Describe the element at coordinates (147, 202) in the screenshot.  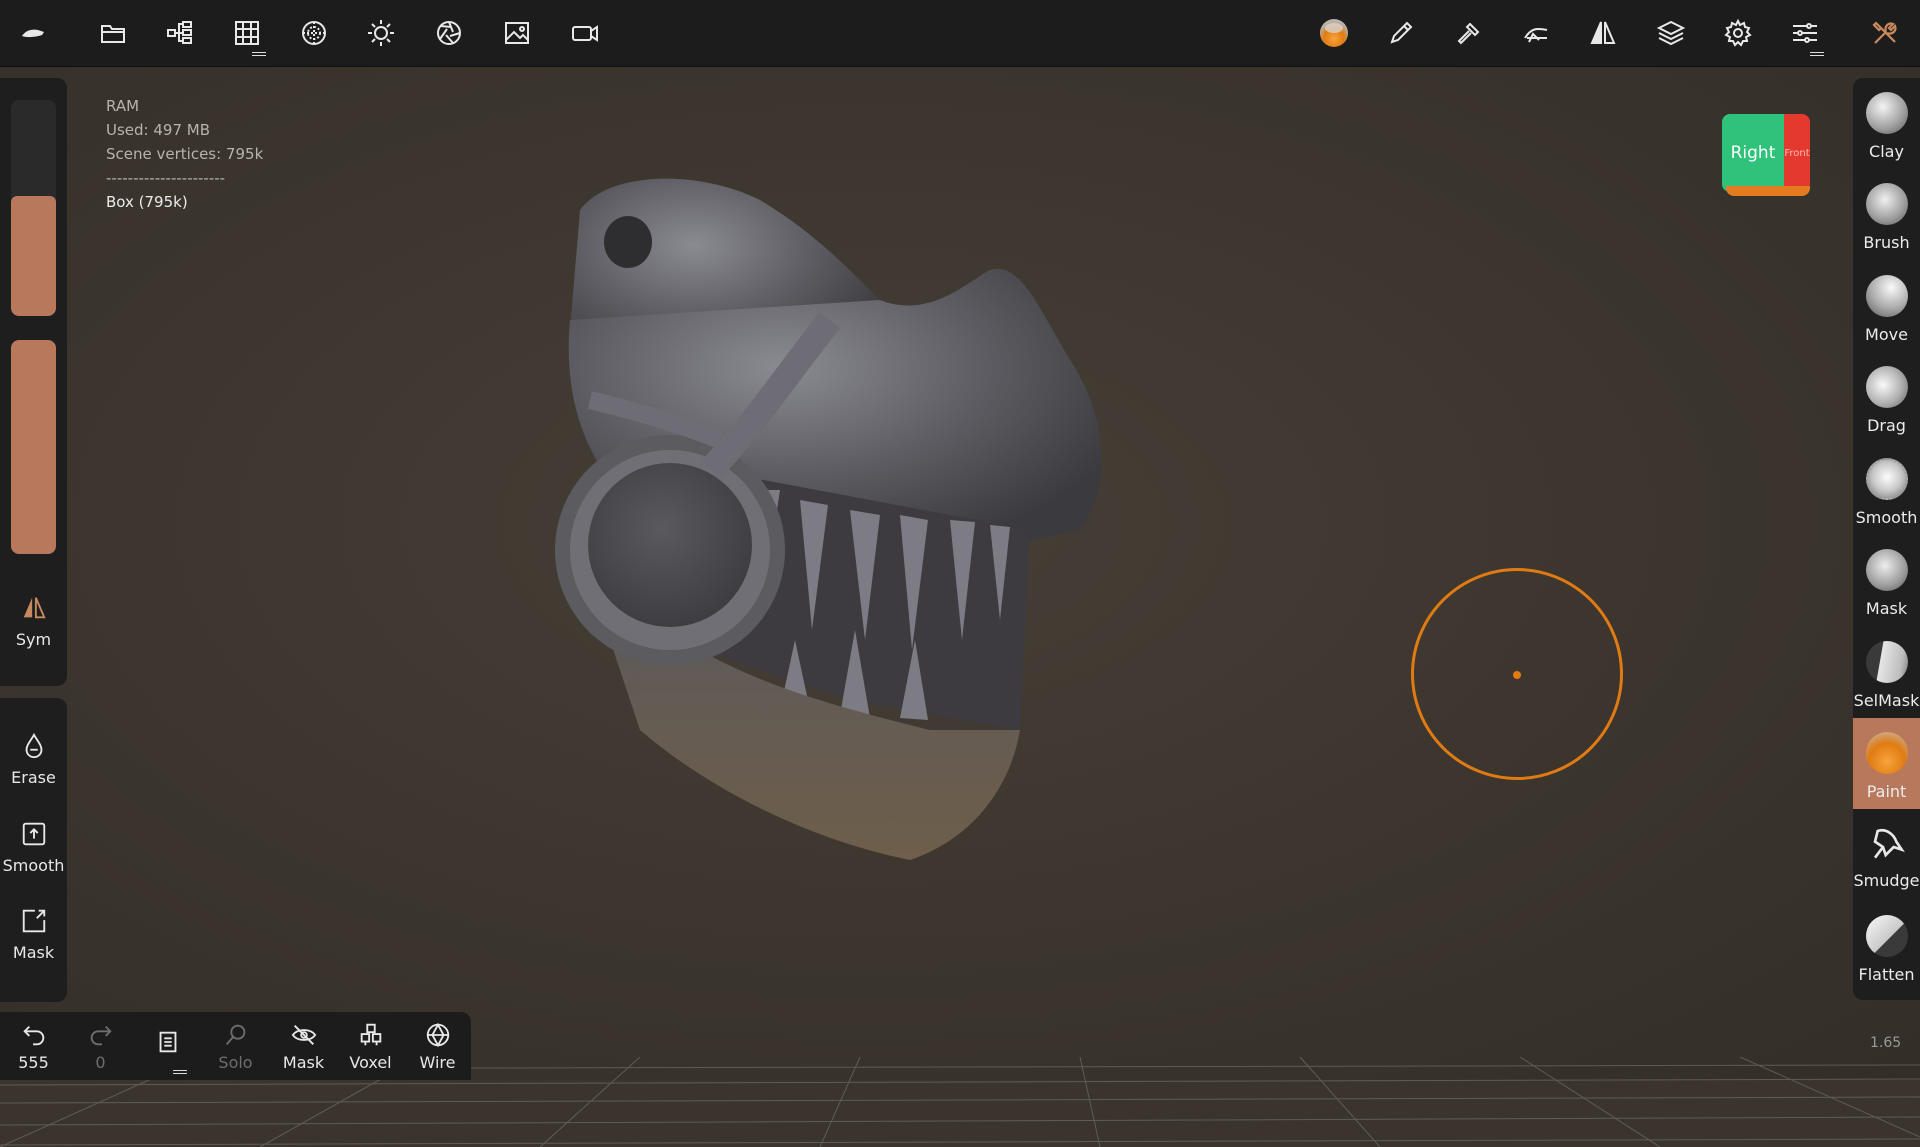
I see `object-name: Box (795k)` at that location.